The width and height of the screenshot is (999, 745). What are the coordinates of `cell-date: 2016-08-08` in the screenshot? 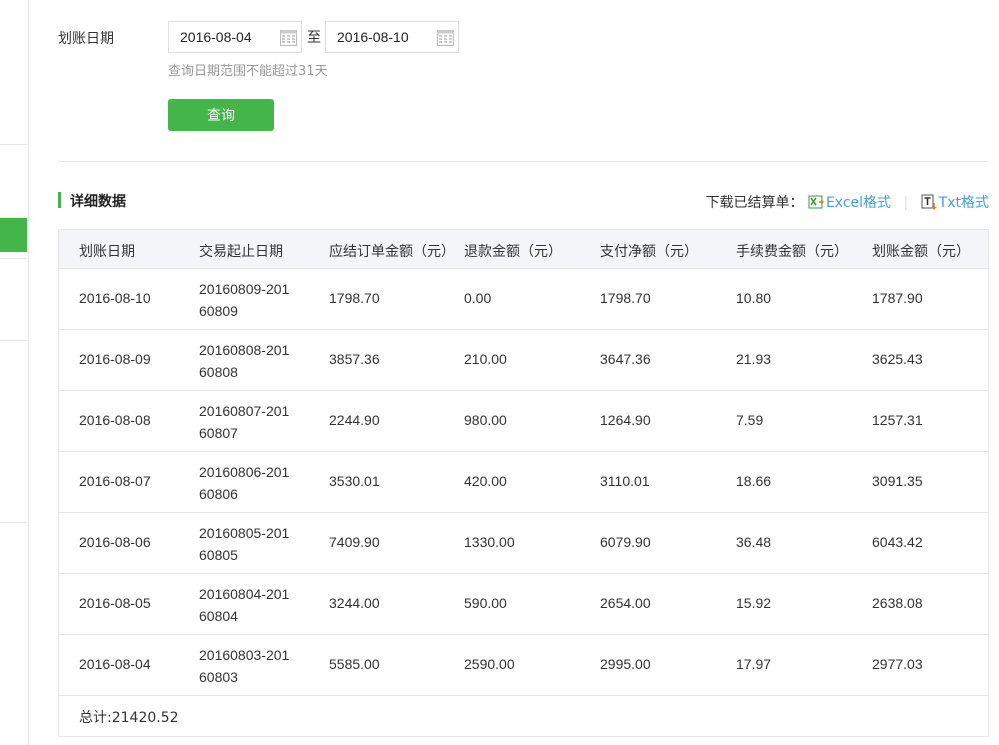 It's located at (115, 420).